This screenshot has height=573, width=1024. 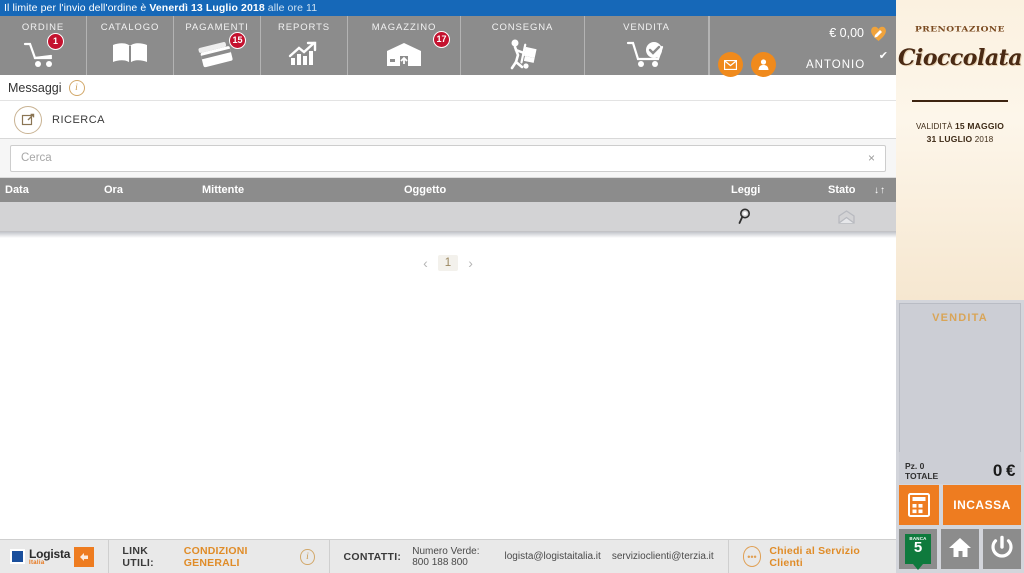 I want to click on table-shadow, so click(x=448, y=235).